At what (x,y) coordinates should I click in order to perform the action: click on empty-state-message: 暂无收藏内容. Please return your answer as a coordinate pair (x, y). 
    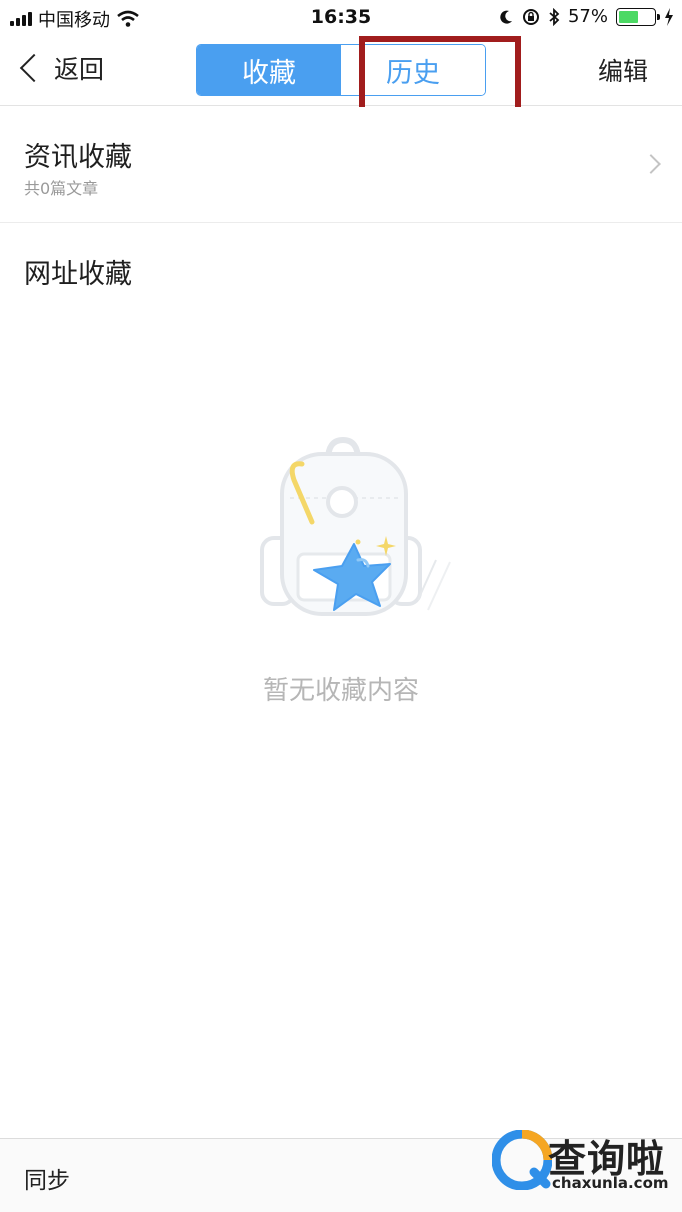
    Looking at the image, I should click on (340, 691).